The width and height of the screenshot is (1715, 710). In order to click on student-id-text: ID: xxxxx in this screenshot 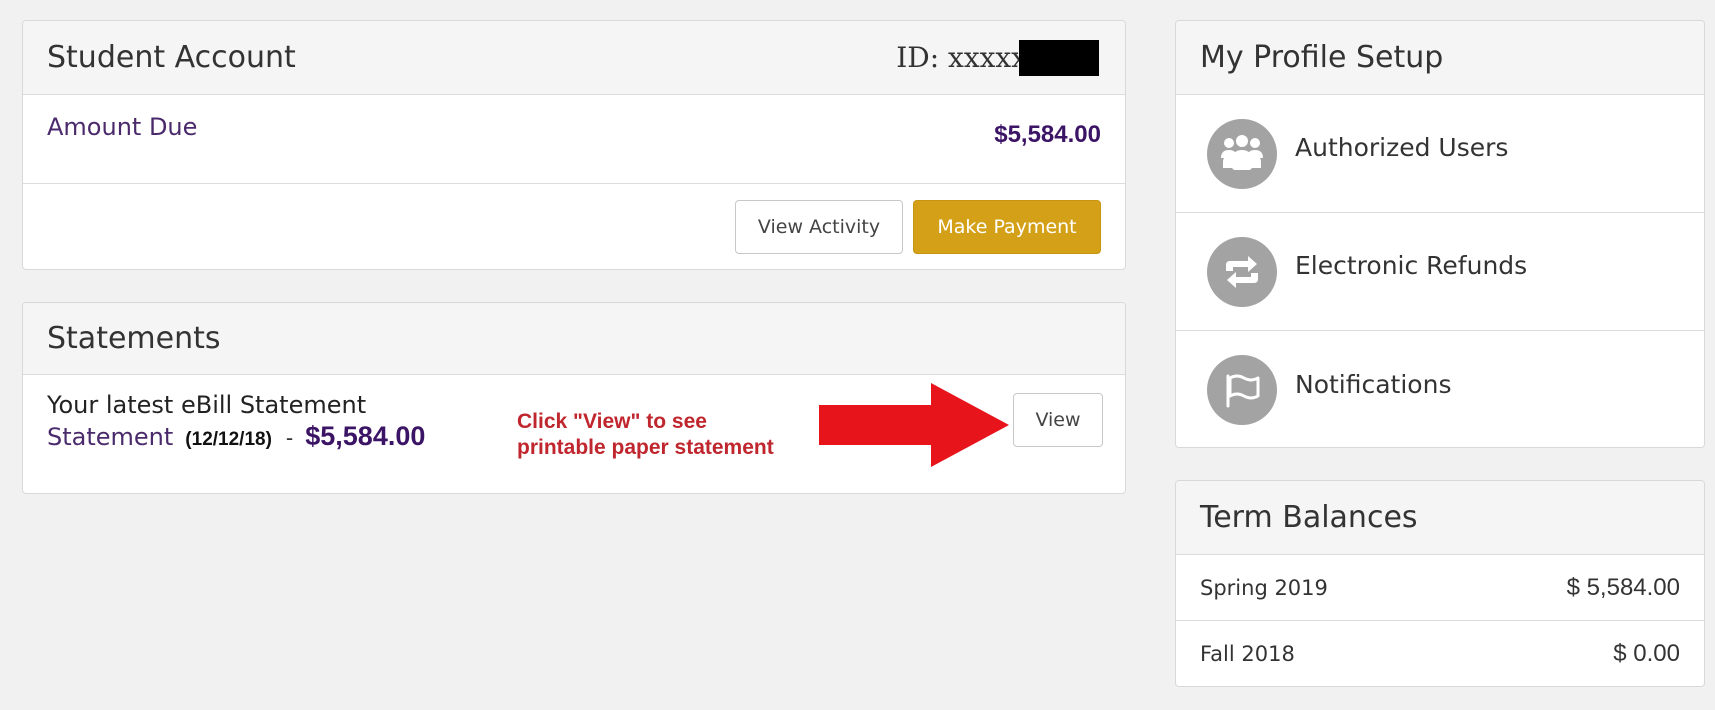, I will do `click(961, 57)`.